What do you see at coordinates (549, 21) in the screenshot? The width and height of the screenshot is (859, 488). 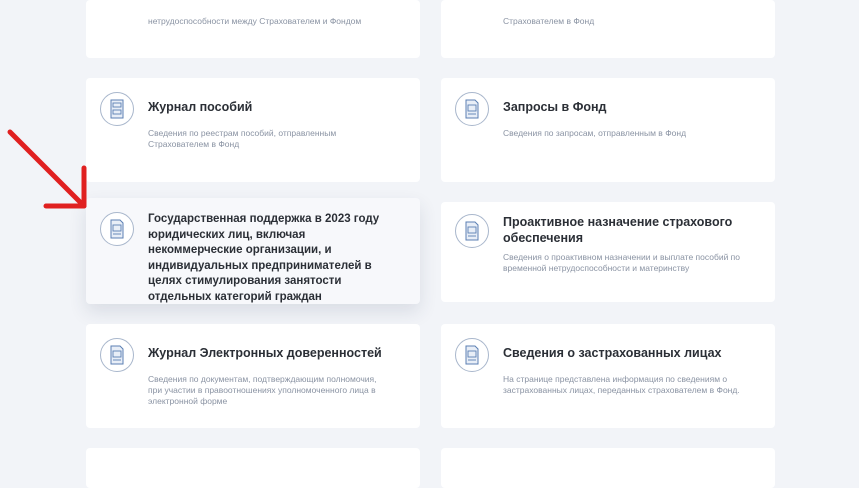 I see `card-description: Страхователем в Фонд` at bounding box center [549, 21].